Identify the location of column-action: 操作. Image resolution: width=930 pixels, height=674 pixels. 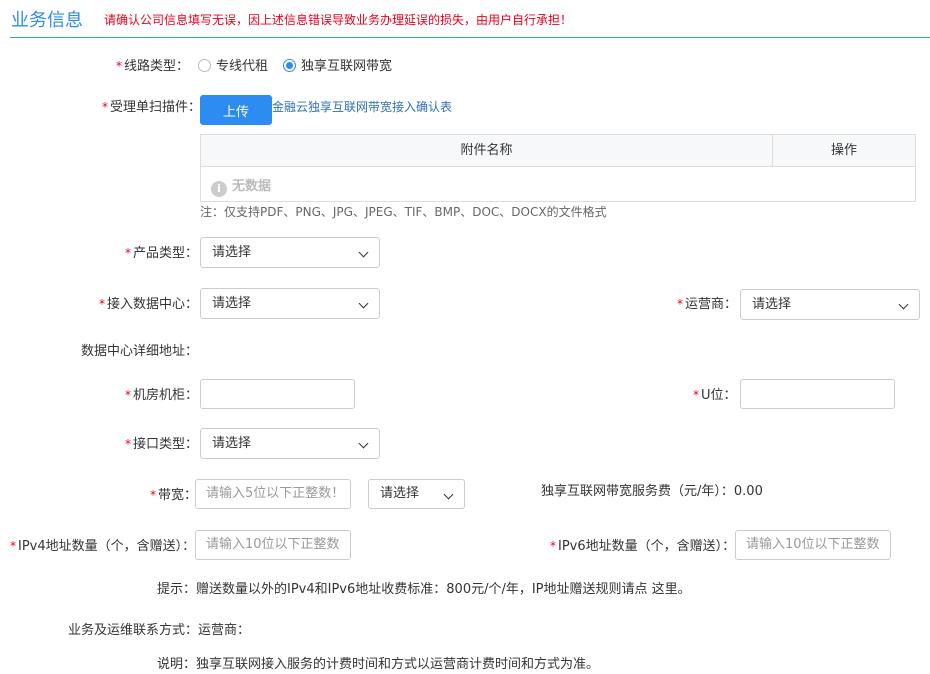
(843, 150).